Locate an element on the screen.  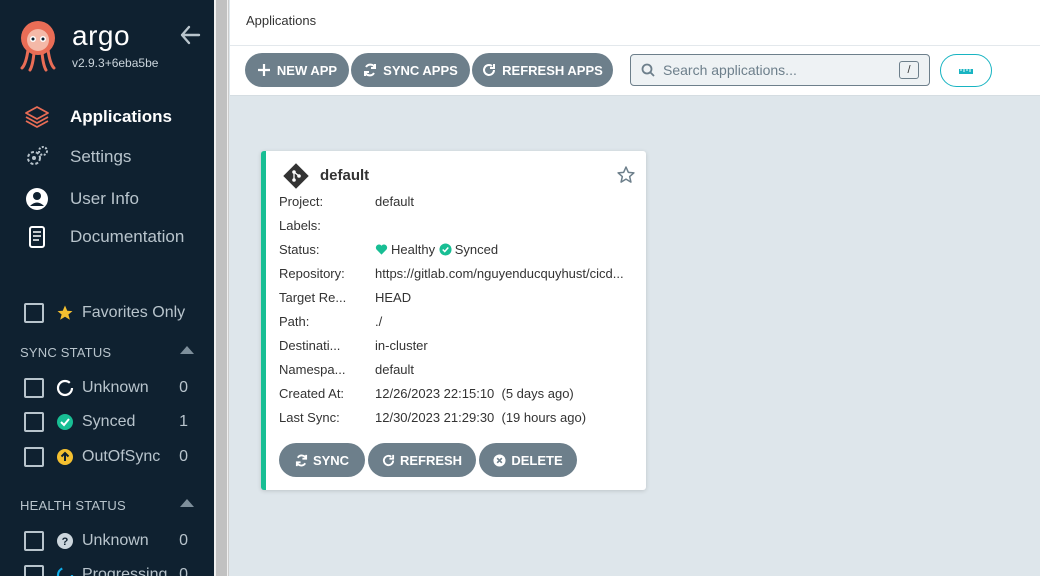
filter-health-unknown: ? Unknown 0 is located at coordinates (109, 541).